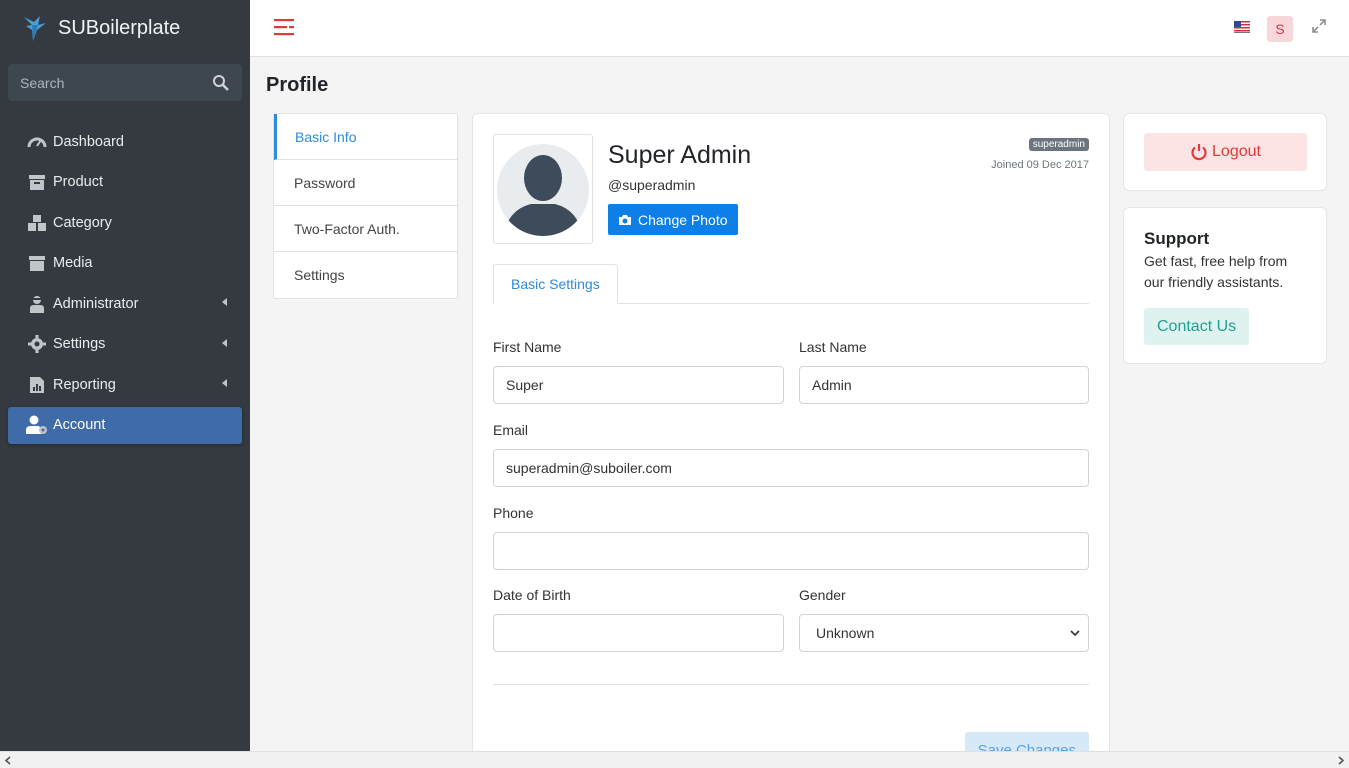 Image resolution: width=1349 pixels, height=768 pixels. Describe the element at coordinates (8, 760) in the screenshot. I see `scroll-left-icon` at that location.